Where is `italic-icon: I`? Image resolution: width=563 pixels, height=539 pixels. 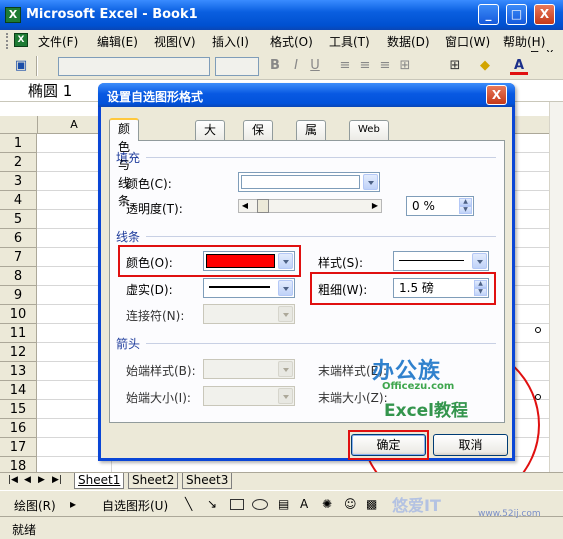
italic-icon: I is located at coordinates (296, 66).